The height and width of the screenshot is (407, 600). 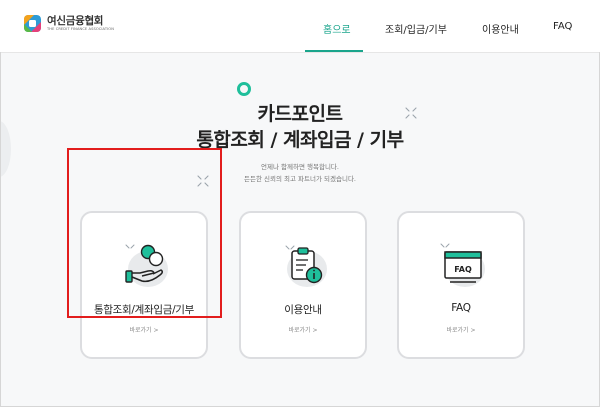 What do you see at coordinates (306, 266) in the screenshot?
I see `clipboard-info-icon` at bounding box center [306, 266].